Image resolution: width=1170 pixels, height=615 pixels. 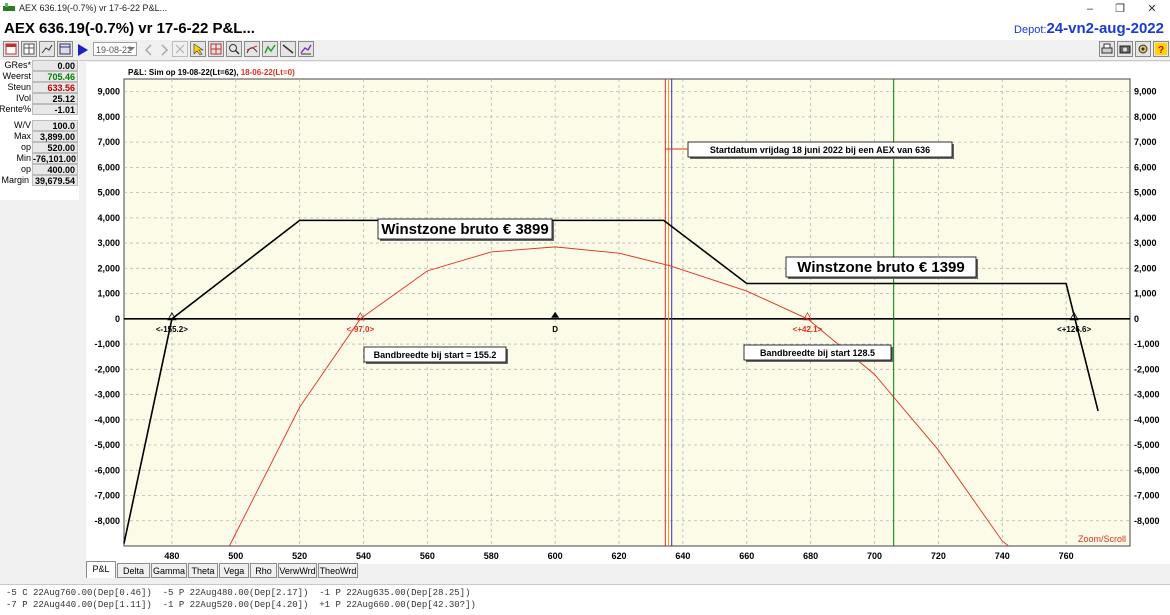 What do you see at coordinates (198, 49) in the screenshot?
I see `pointer-icon` at bounding box center [198, 49].